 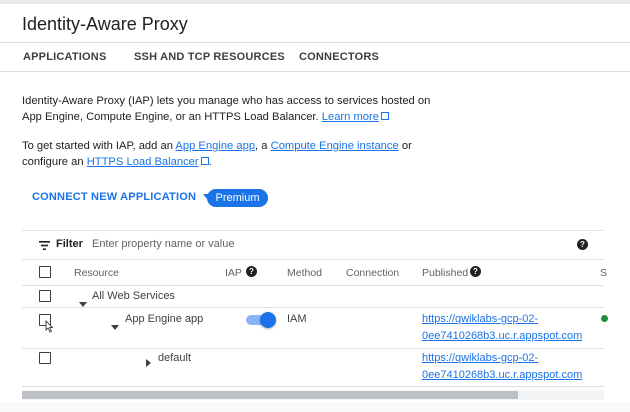 I want to click on premium-badge: Premium, so click(x=237, y=198).